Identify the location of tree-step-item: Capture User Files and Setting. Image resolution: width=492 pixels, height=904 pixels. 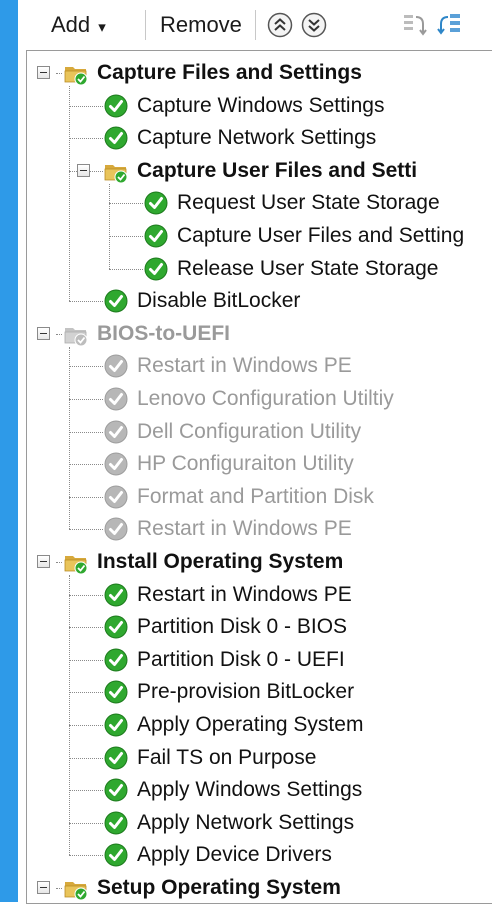
(259, 236).